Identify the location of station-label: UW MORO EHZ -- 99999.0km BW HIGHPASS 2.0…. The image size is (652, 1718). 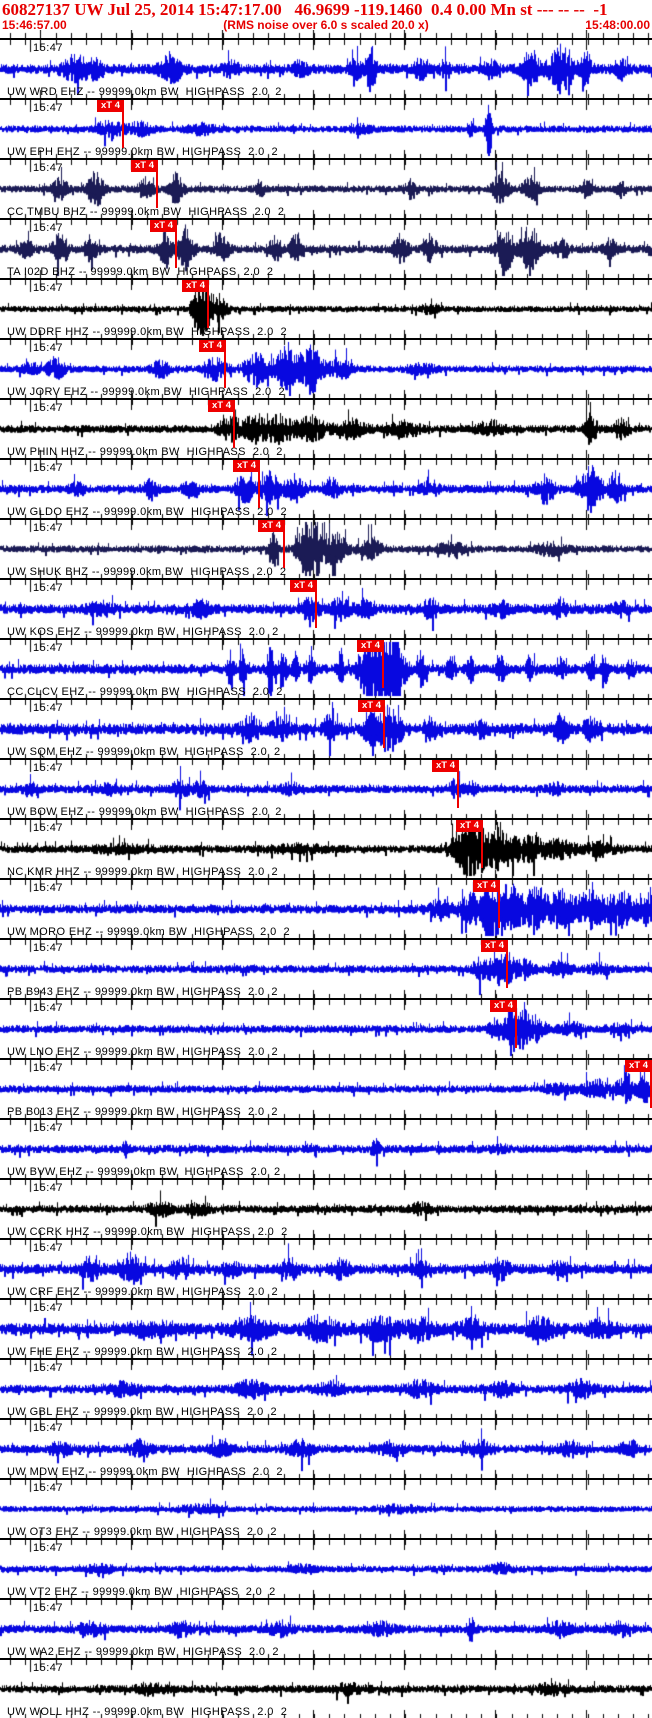
(149, 932).